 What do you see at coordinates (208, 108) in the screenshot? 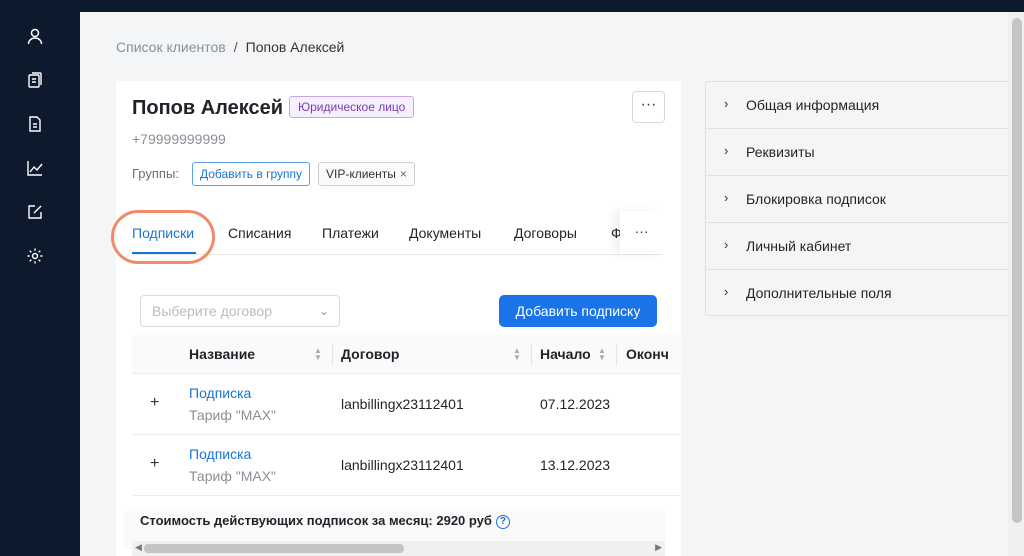
I see `client-name: Попов Алексей` at bounding box center [208, 108].